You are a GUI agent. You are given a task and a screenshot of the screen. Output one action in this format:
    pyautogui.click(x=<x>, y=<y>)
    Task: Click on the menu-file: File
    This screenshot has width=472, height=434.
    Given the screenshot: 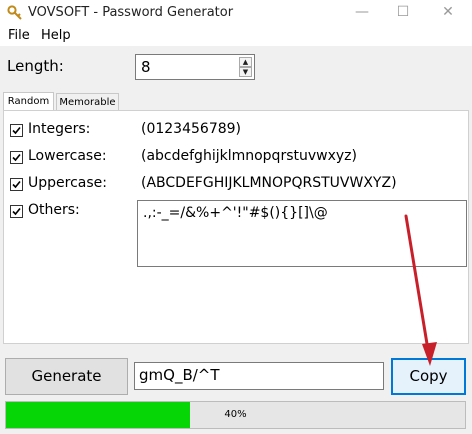 What is the action you would take?
    pyautogui.click(x=19, y=35)
    